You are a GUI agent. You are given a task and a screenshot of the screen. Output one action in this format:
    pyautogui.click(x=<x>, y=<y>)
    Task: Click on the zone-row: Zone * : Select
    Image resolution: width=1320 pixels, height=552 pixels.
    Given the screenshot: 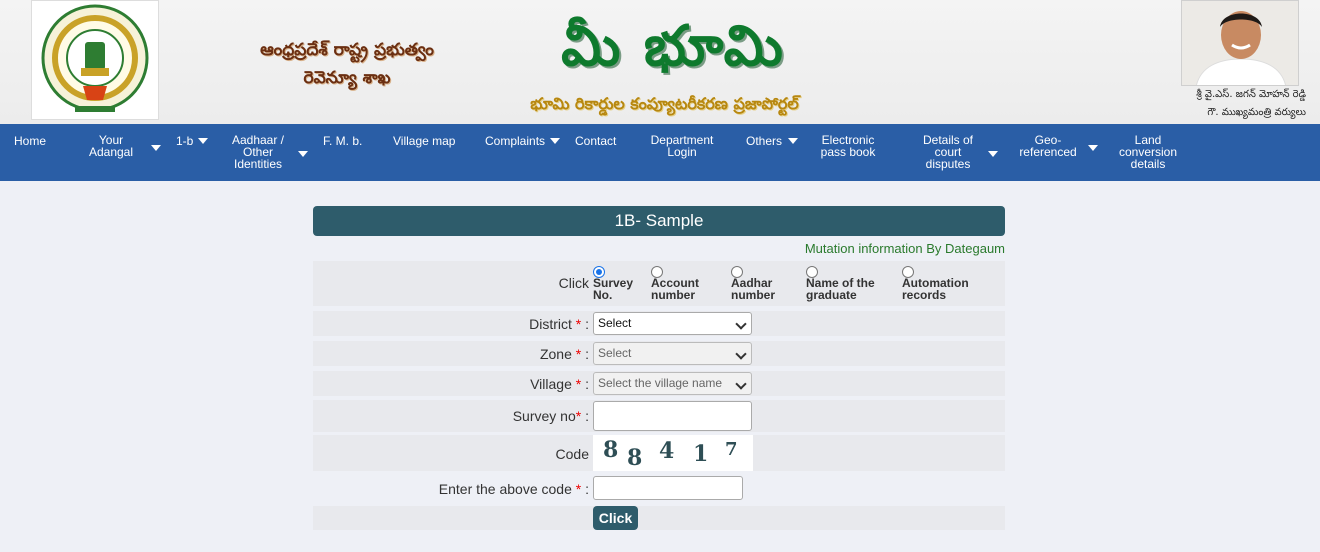 What is the action you would take?
    pyautogui.click(x=659, y=353)
    